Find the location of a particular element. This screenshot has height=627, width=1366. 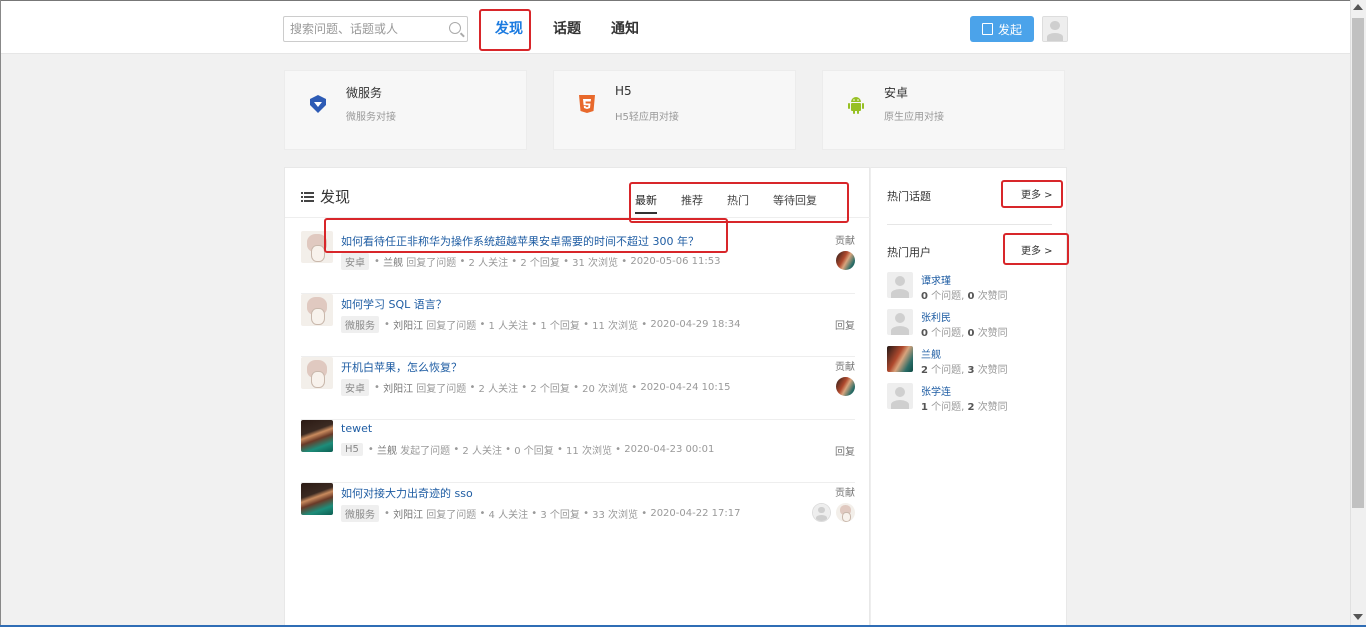

highlight-box-tabs is located at coordinates (739, 202).